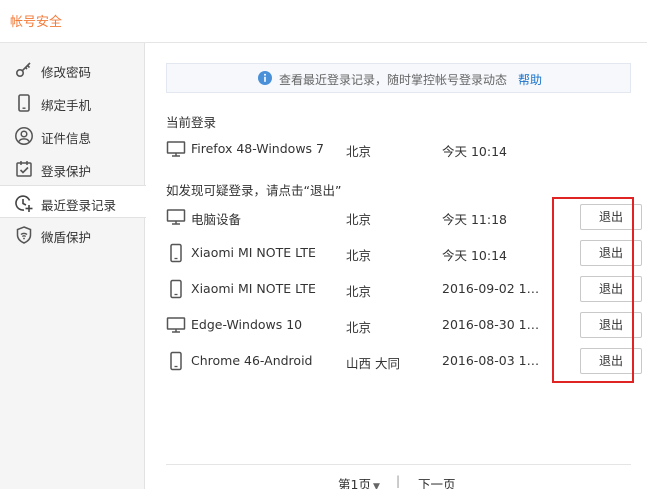 This screenshot has width=647, height=489. Describe the element at coordinates (66, 138) in the screenshot. I see `sidebar-item-label: 证件信息` at that location.